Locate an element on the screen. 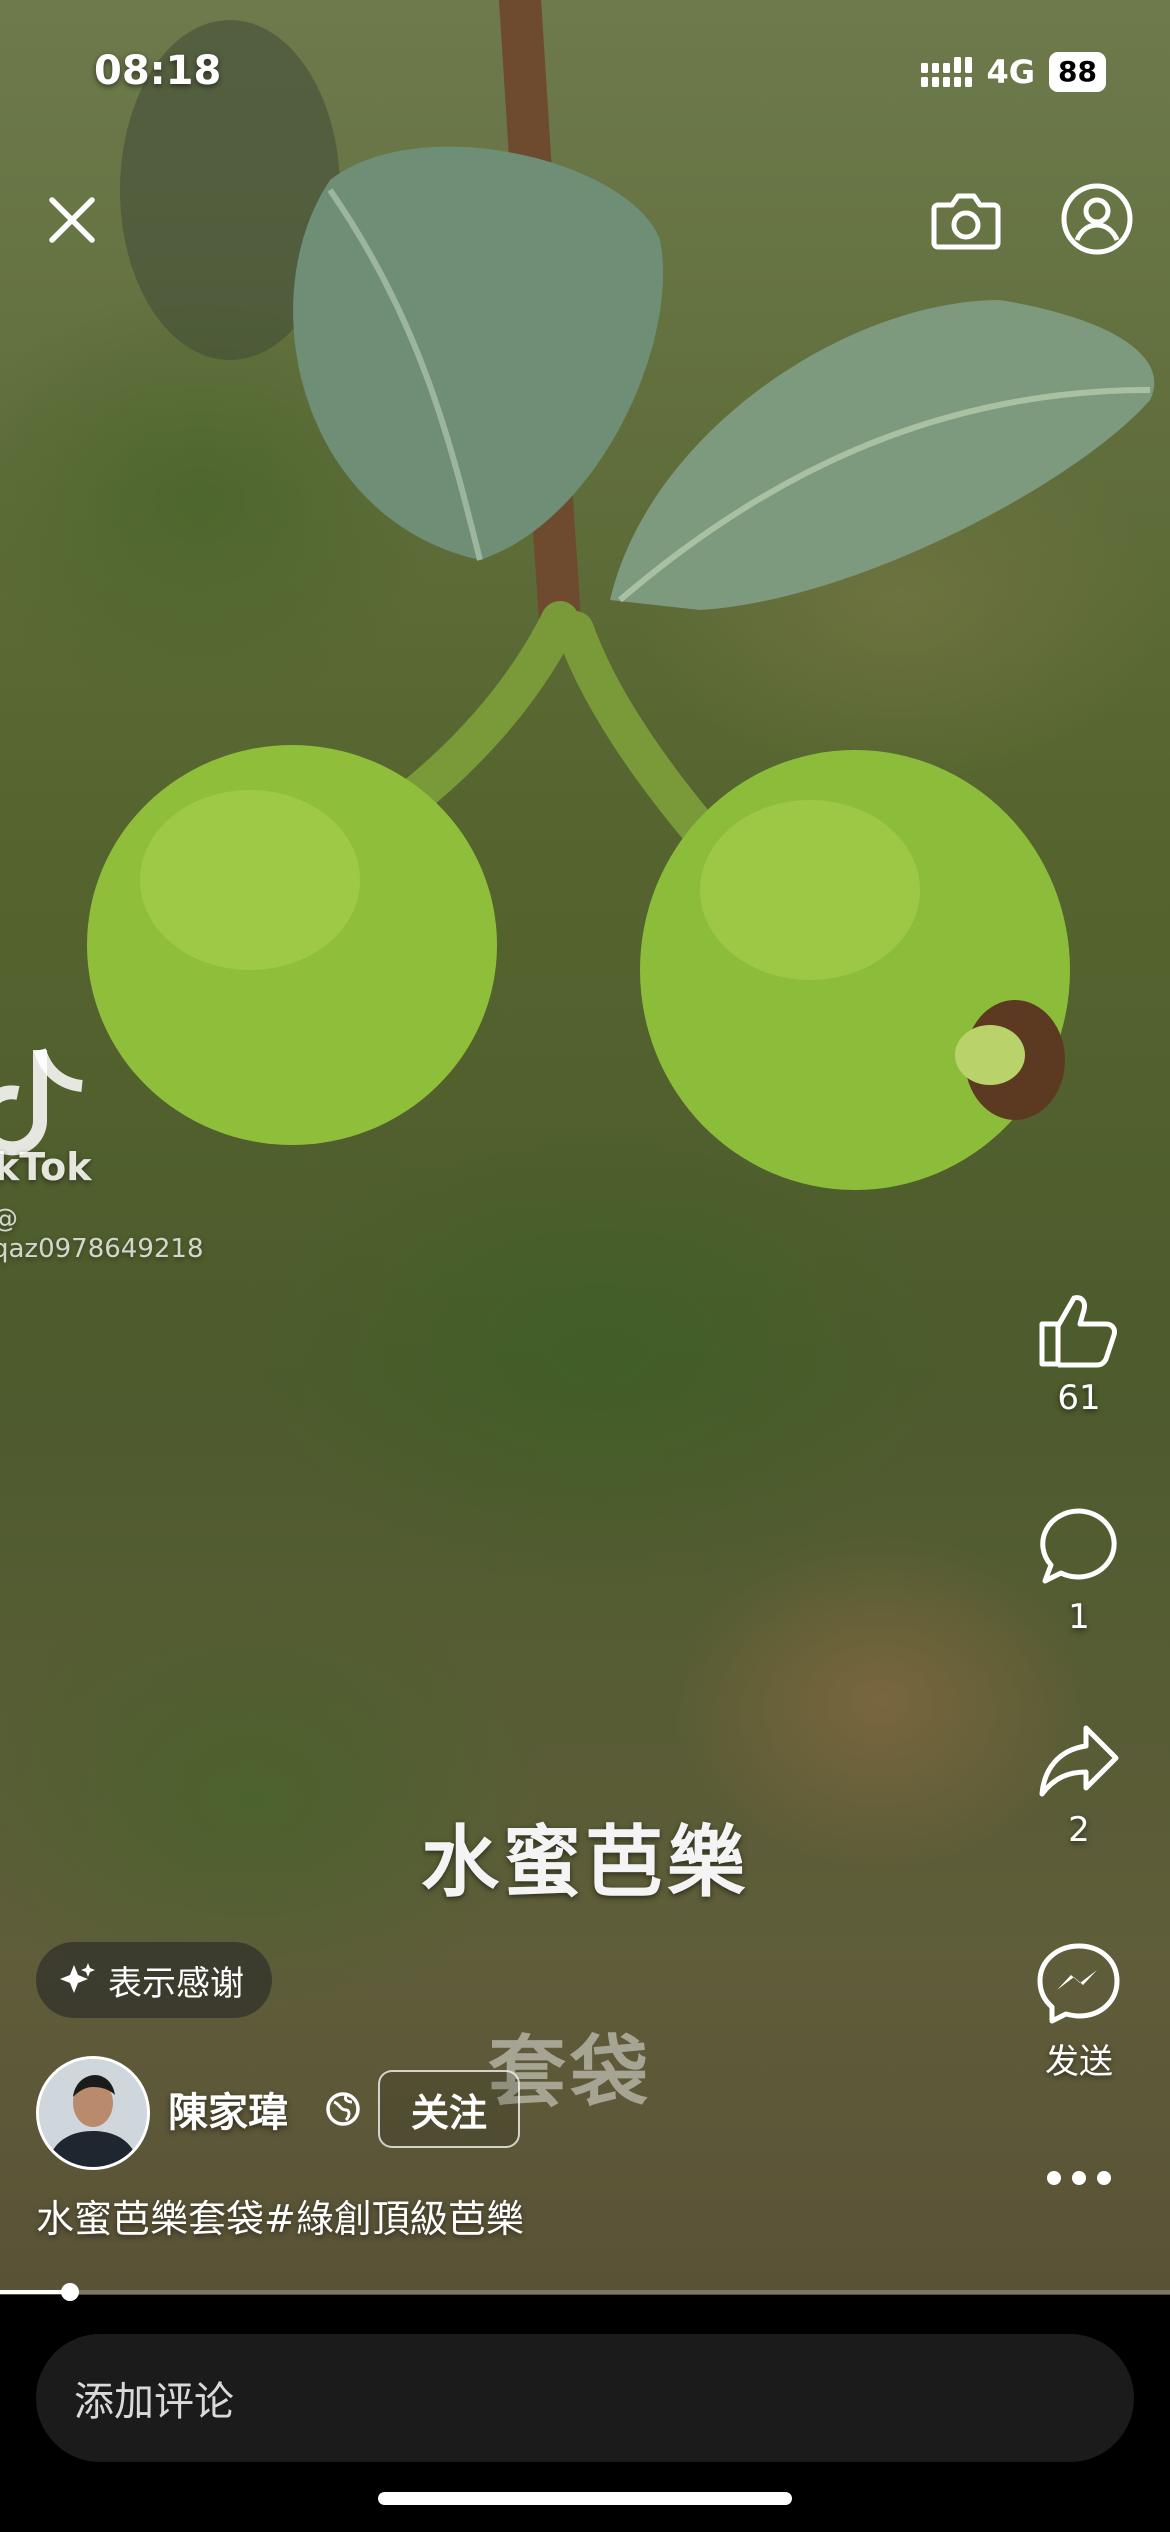 The width and height of the screenshot is (1170, 2532). video-caption: 水蜜芭樂套袋#綠創頂級芭樂 is located at coordinates (280, 2215).